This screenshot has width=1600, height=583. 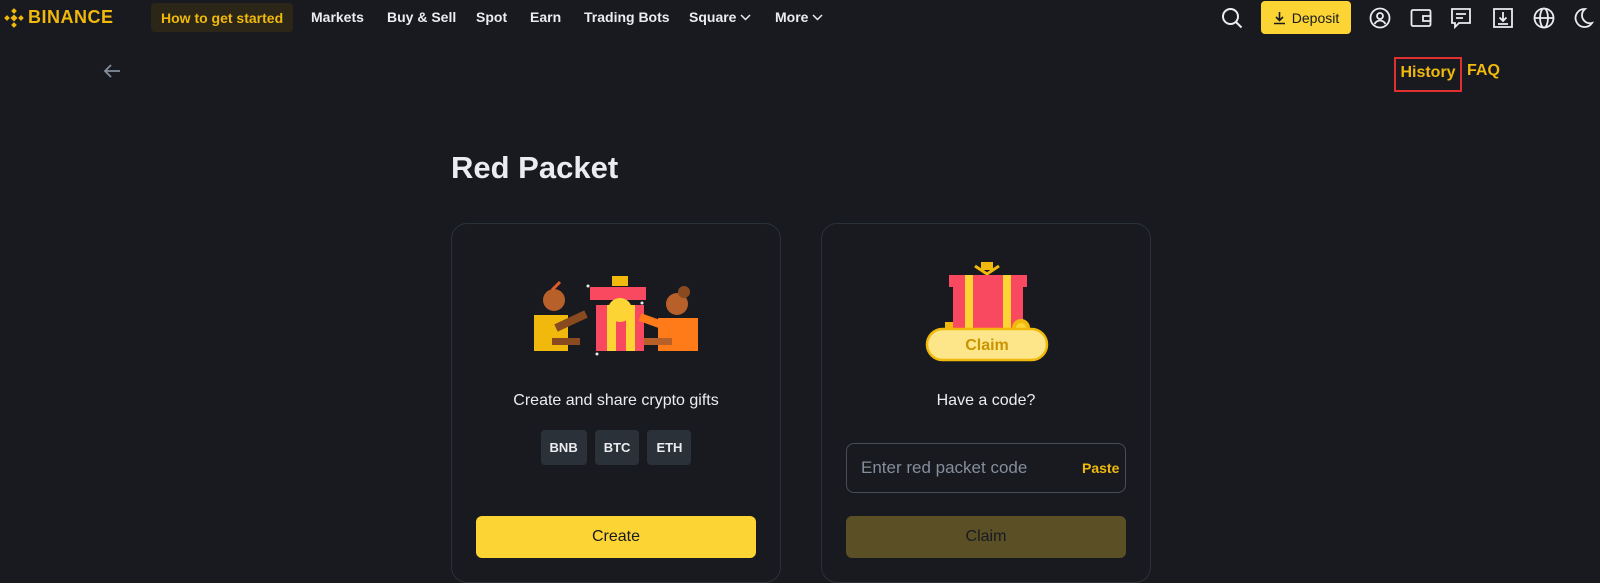 I want to click on theme-toggle-icon, so click(x=1583, y=18).